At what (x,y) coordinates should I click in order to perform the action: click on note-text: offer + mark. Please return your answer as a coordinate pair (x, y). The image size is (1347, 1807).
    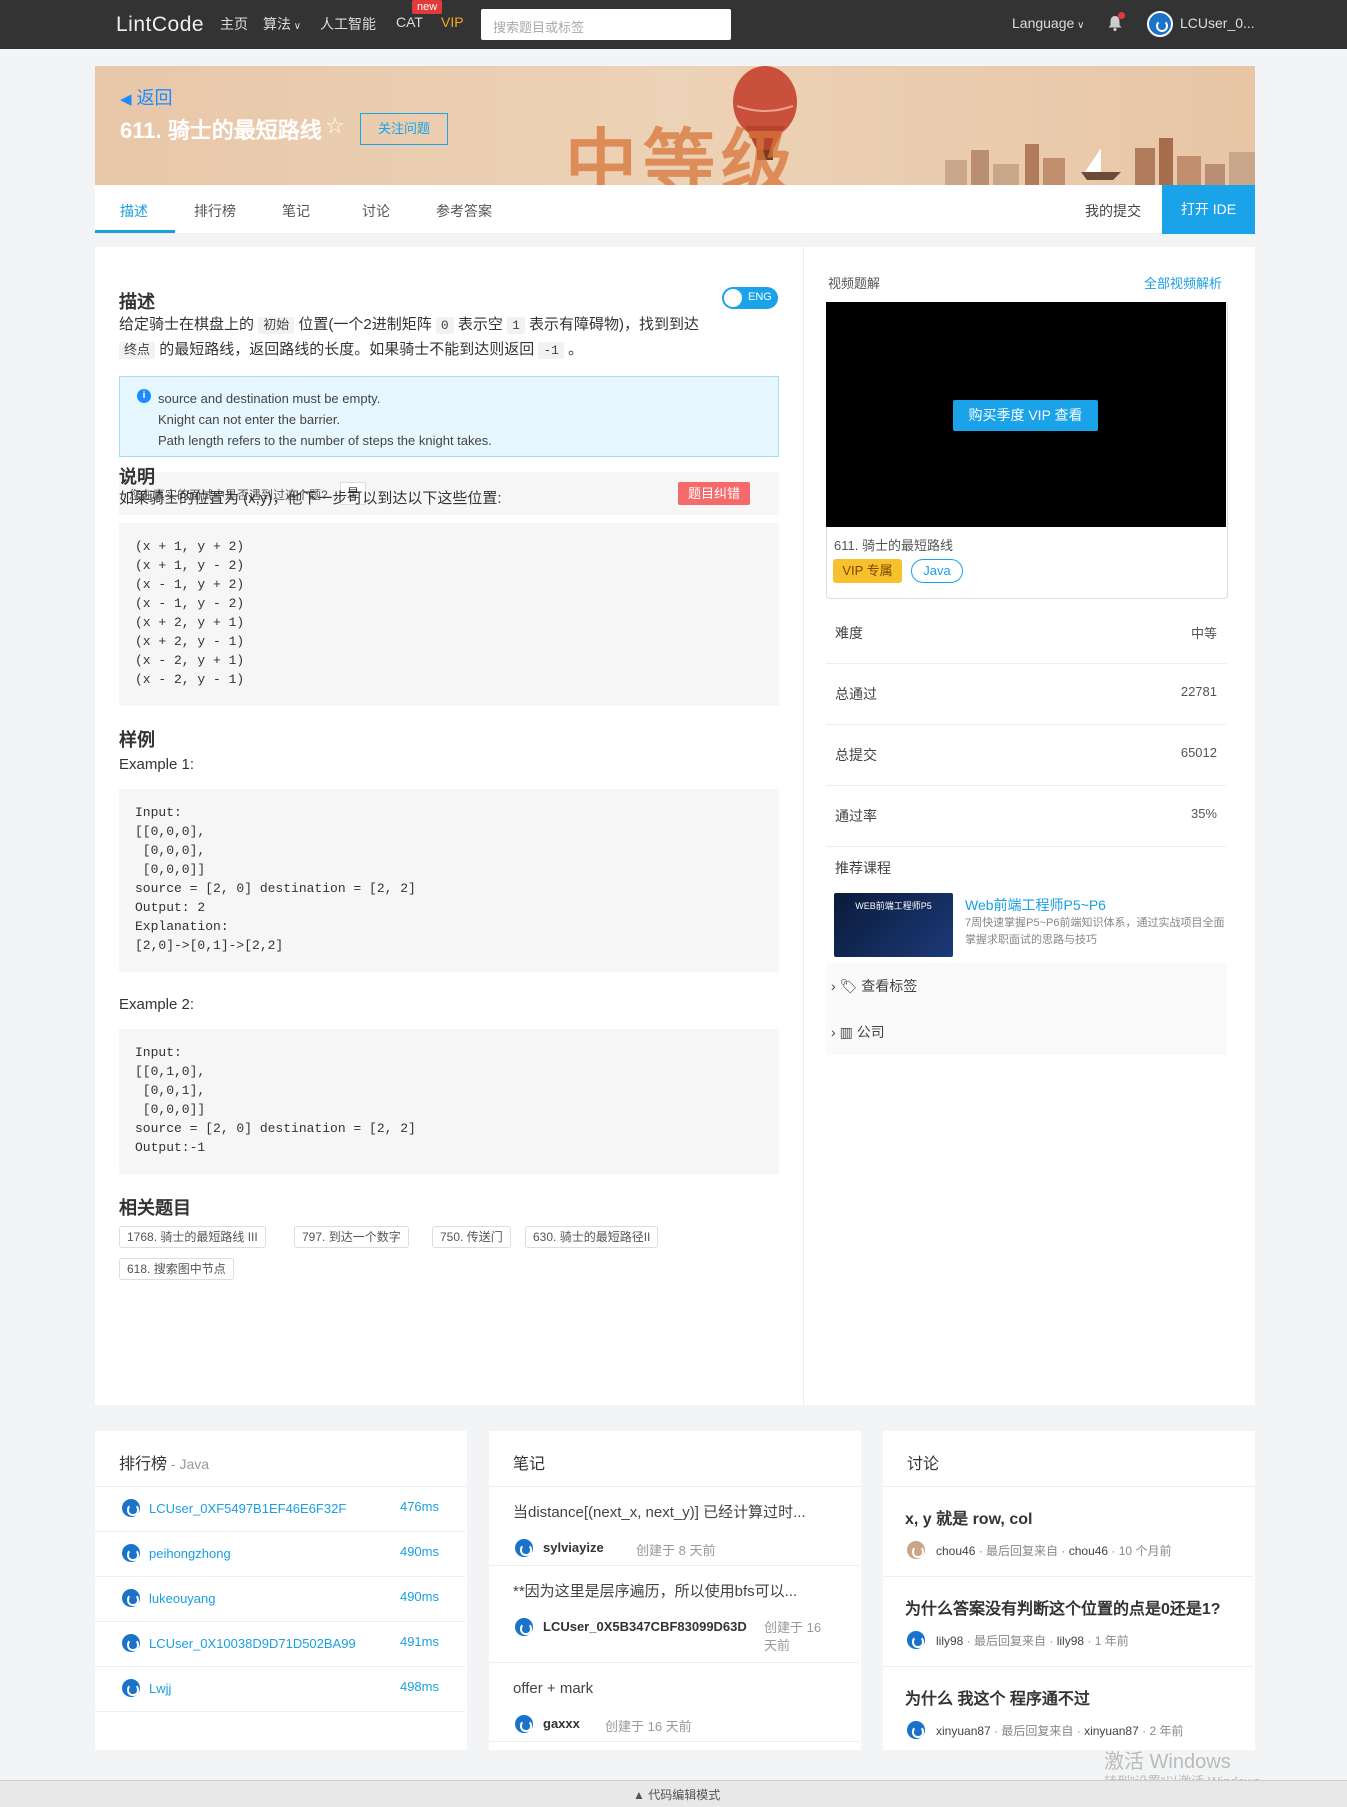
    Looking at the image, I should click on (673, 1688).